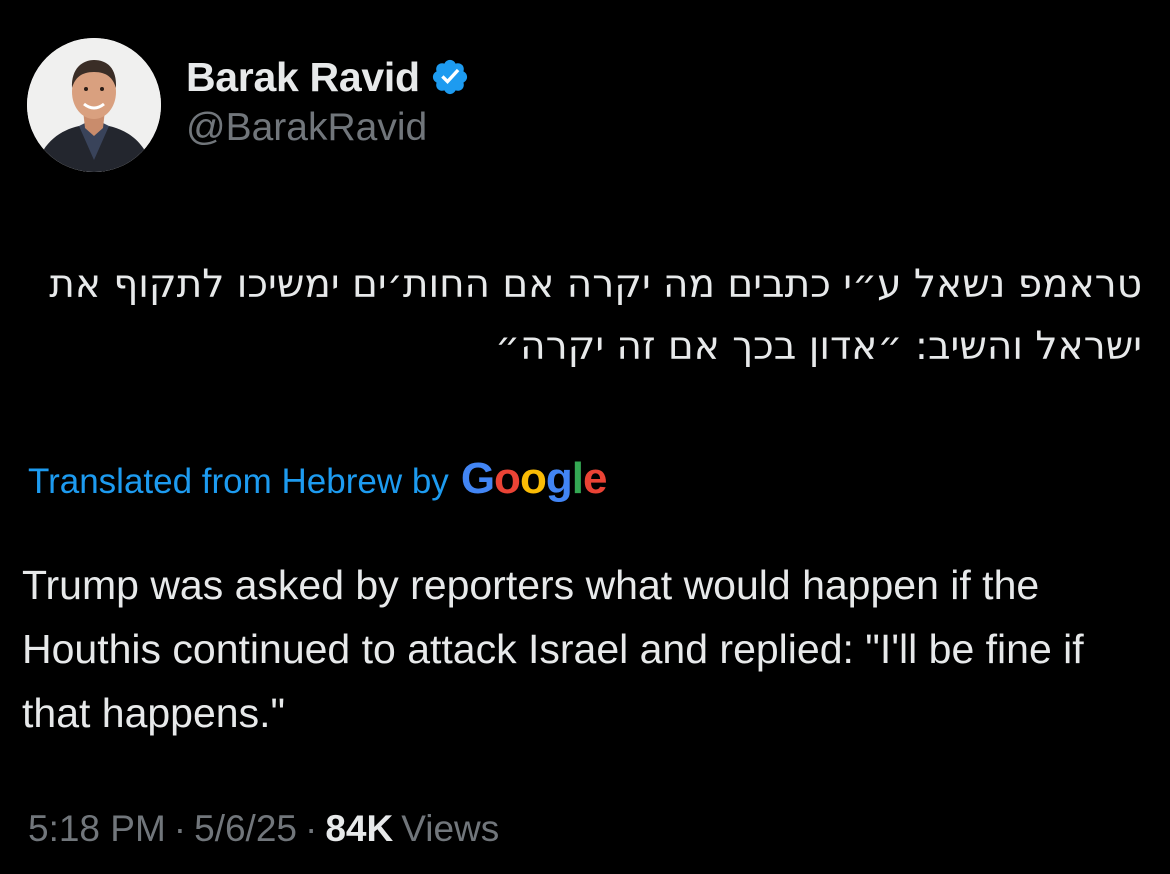 The height and width of the screenshot is (874, 1170). I want to click on google-logo-letter: e, so click(595, 478).